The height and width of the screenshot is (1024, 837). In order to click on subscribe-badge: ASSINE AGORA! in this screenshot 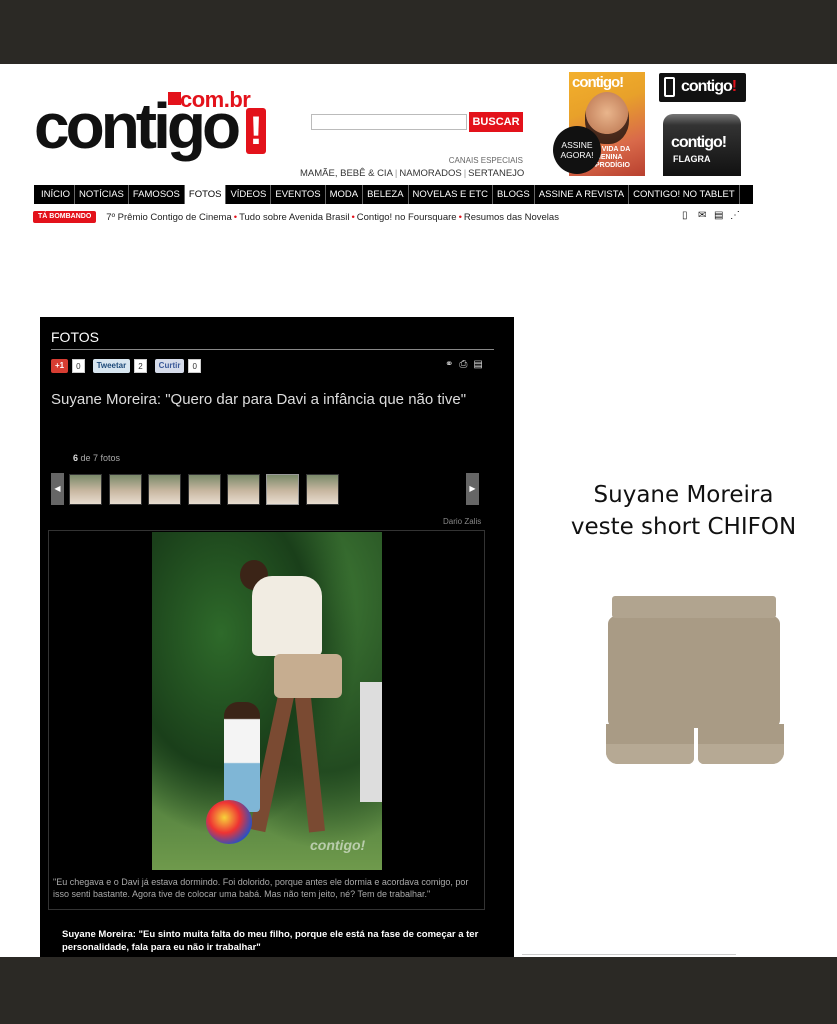, I will do `click(577, 150)`.